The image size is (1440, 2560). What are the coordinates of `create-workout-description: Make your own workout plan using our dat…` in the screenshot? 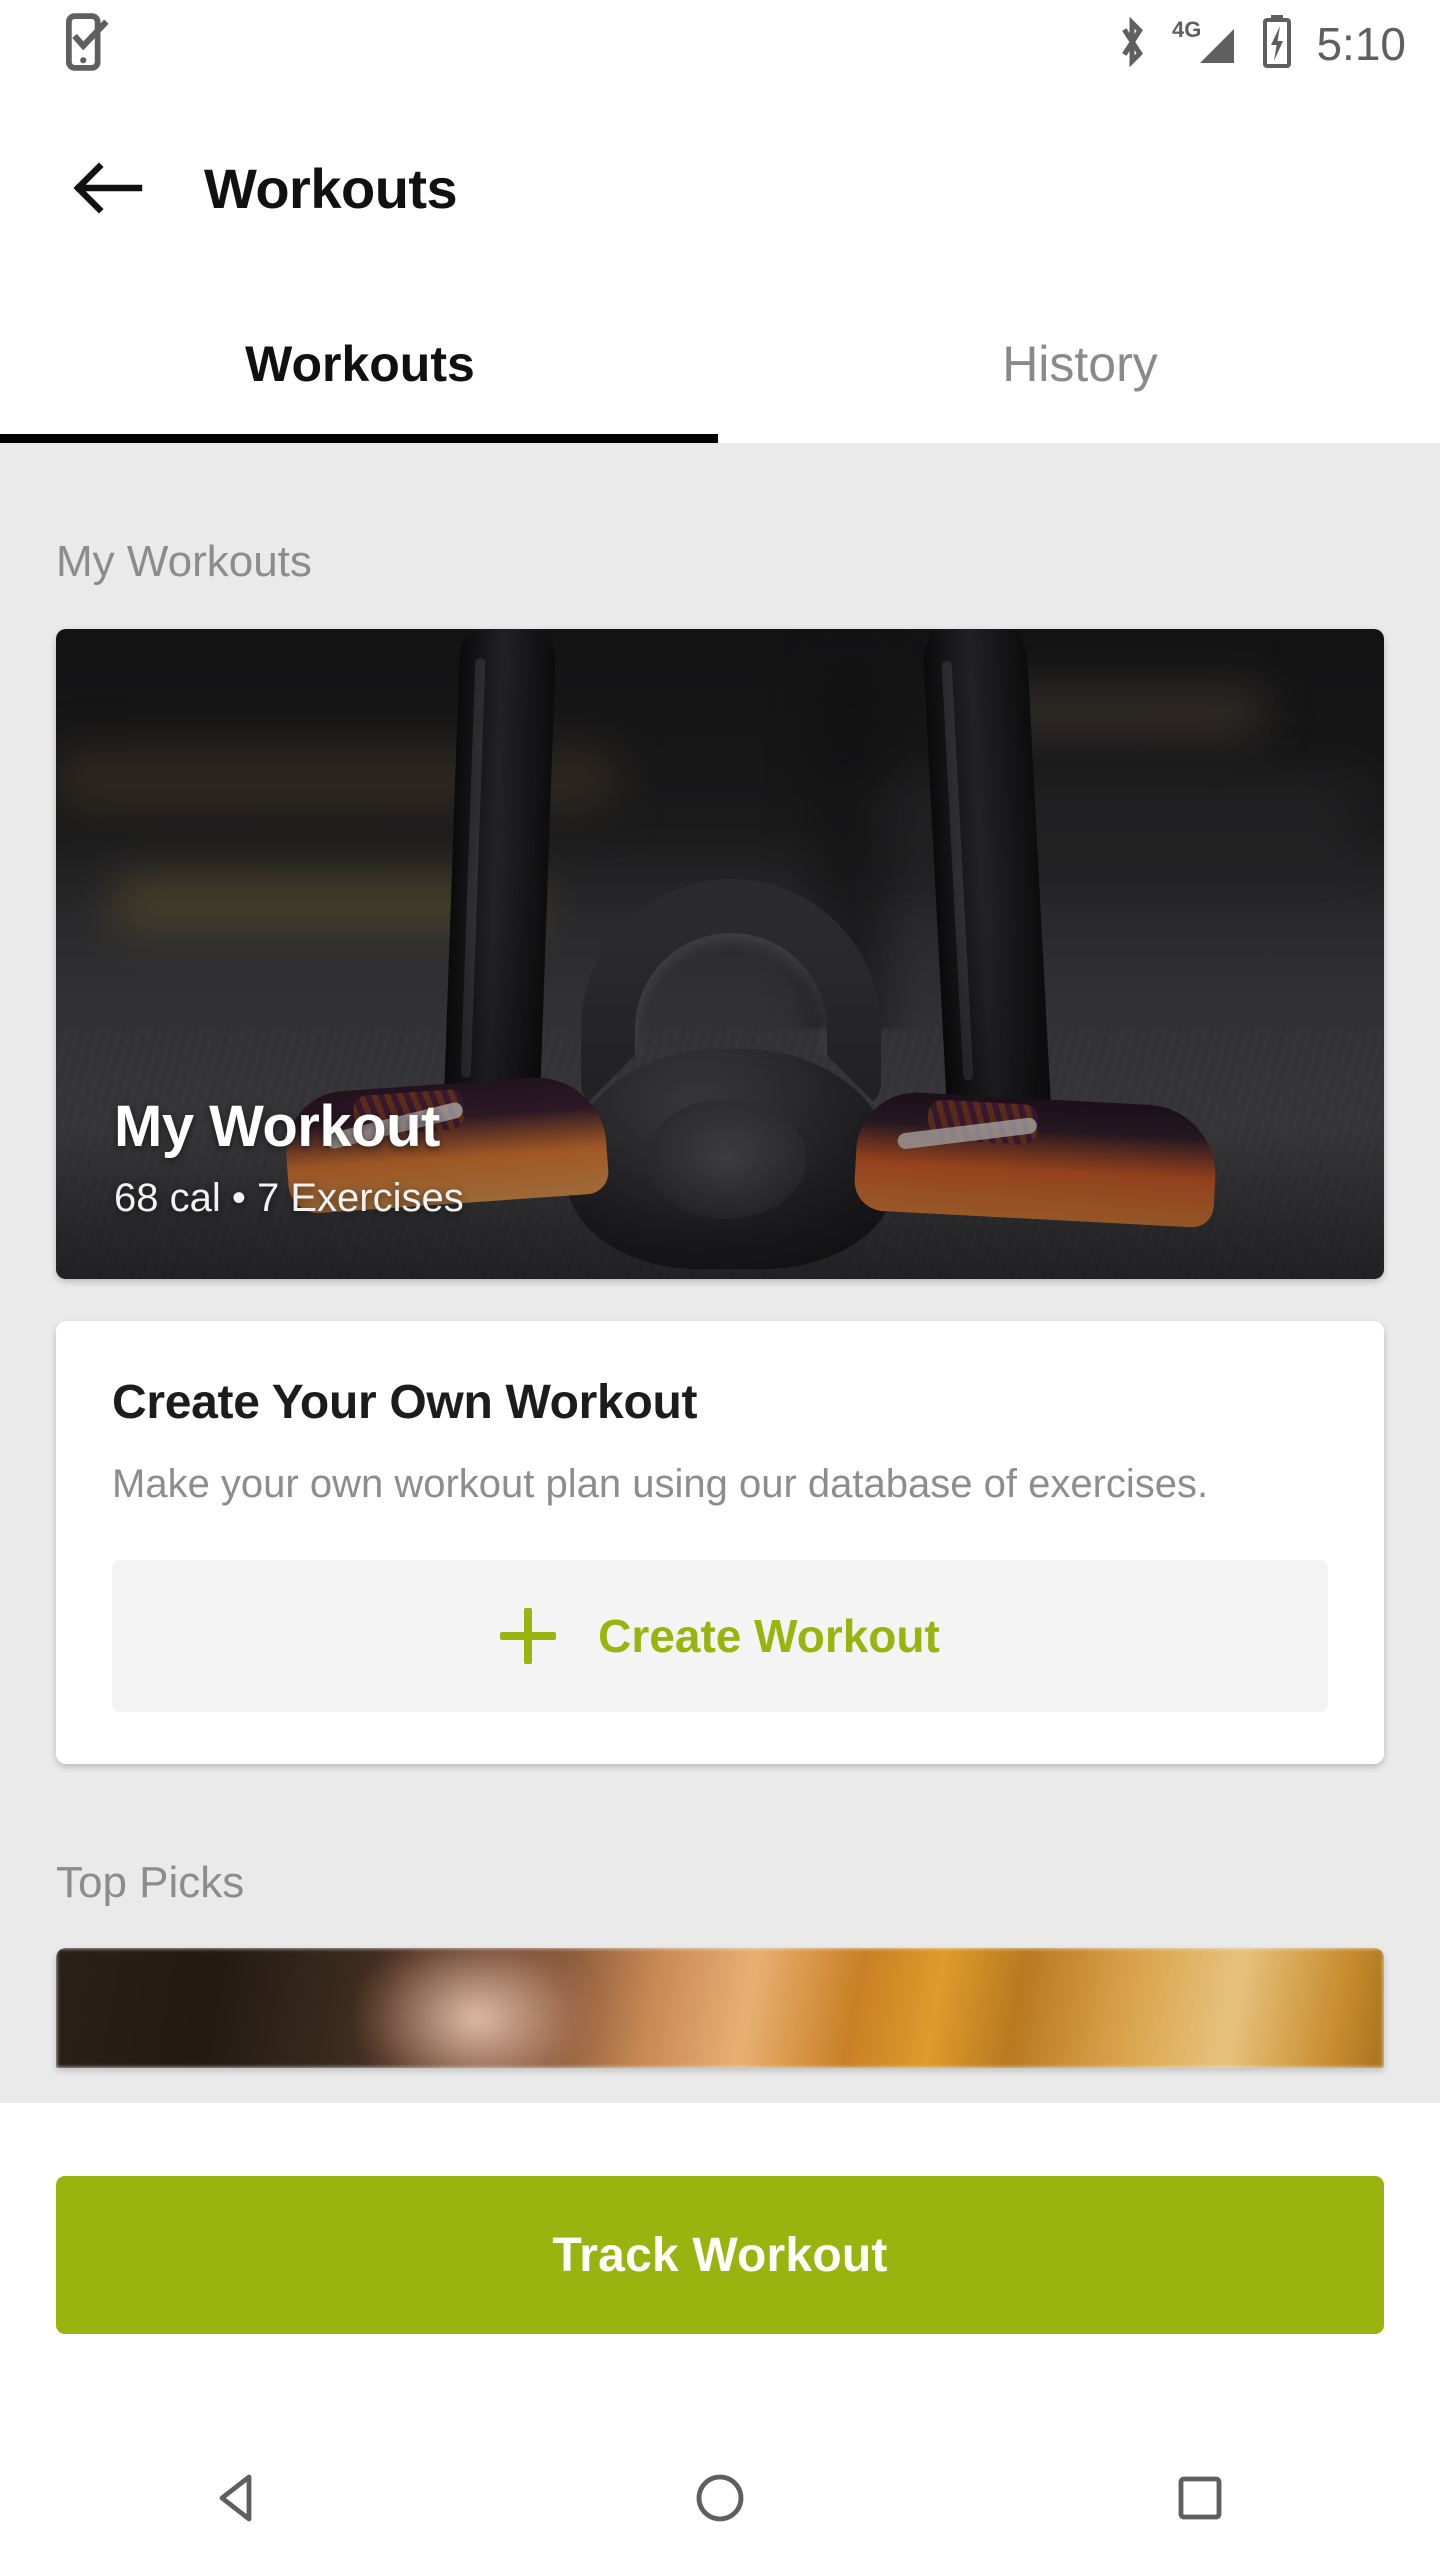 It's located at (660, 1484).